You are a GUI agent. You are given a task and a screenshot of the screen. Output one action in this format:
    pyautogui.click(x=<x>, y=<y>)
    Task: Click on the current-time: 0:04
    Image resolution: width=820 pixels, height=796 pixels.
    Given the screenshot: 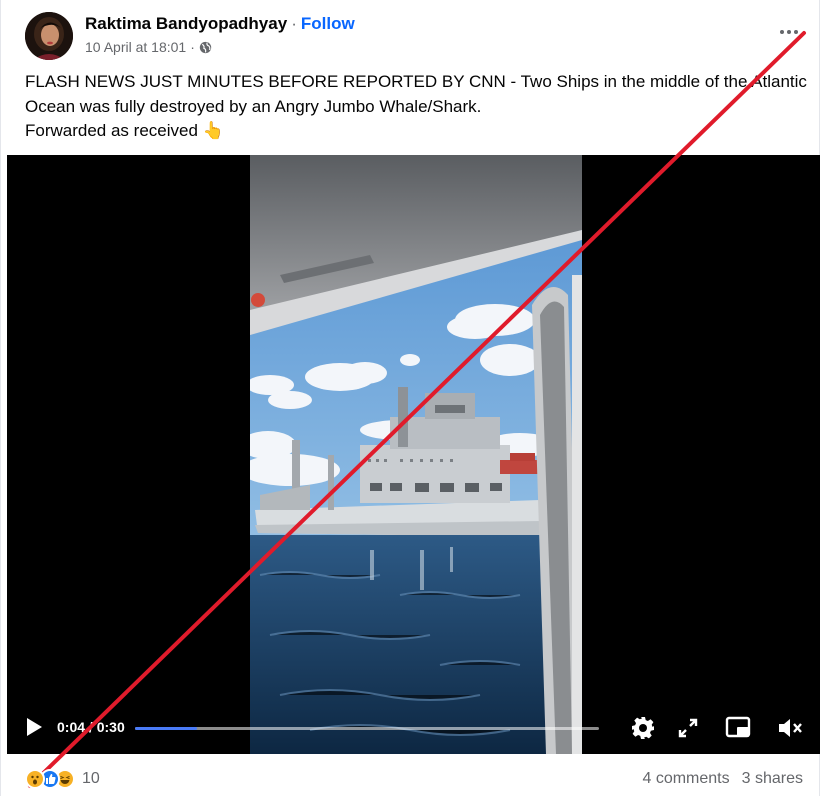 What is the action you would take?
    pyautogui.click(x=71, y=727)
    